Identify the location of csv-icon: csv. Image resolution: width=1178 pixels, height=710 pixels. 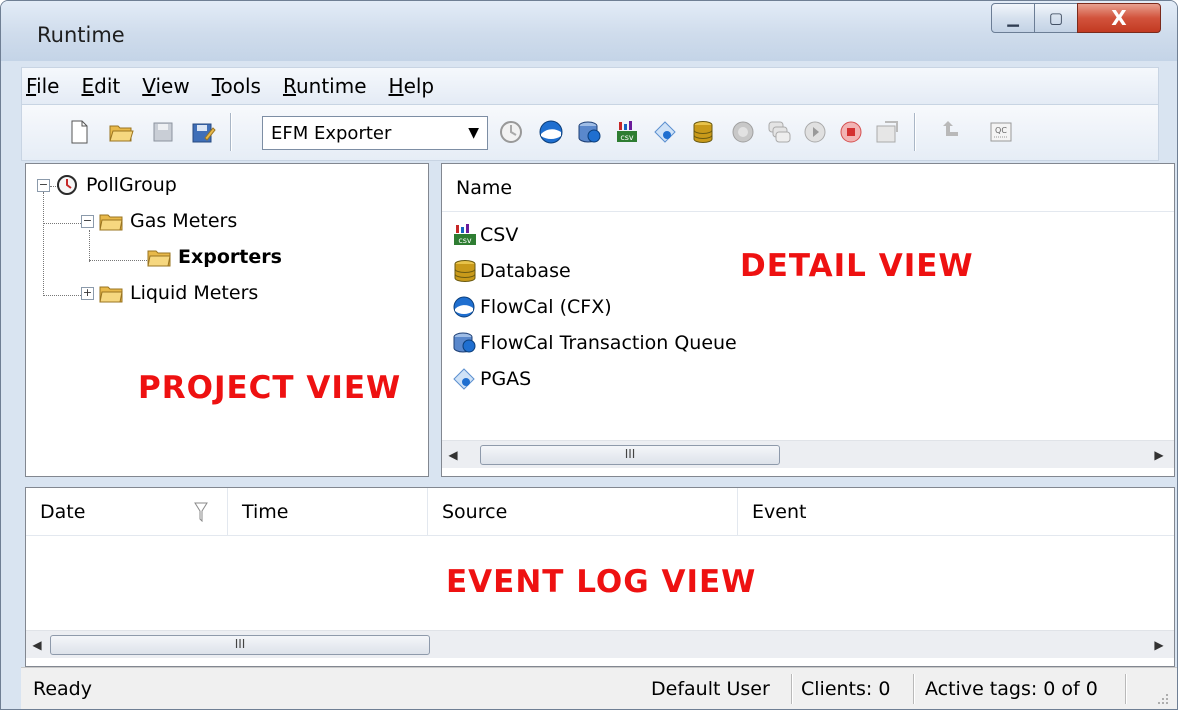
(464, 235).